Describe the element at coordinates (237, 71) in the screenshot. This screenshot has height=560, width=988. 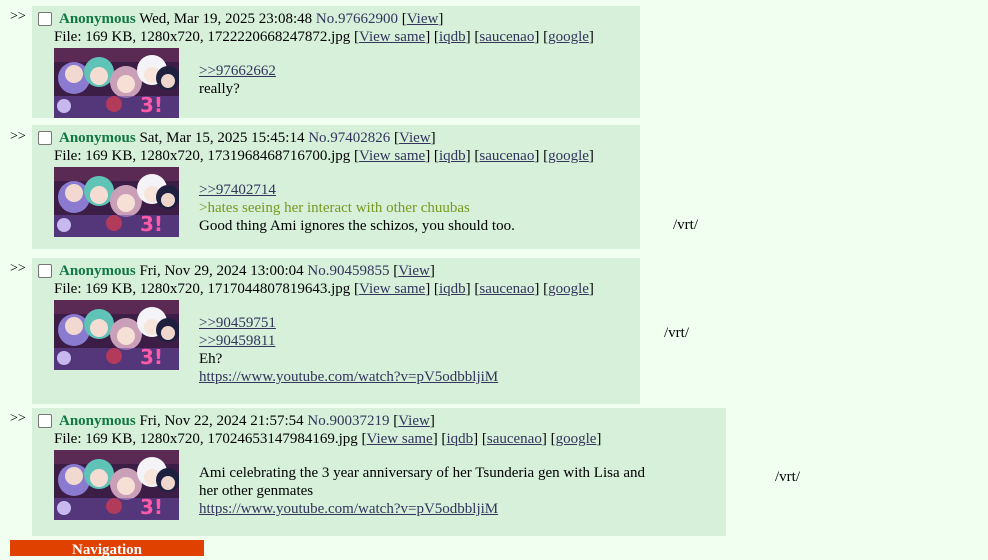
I see `quote-link: >>97662662` at that location.